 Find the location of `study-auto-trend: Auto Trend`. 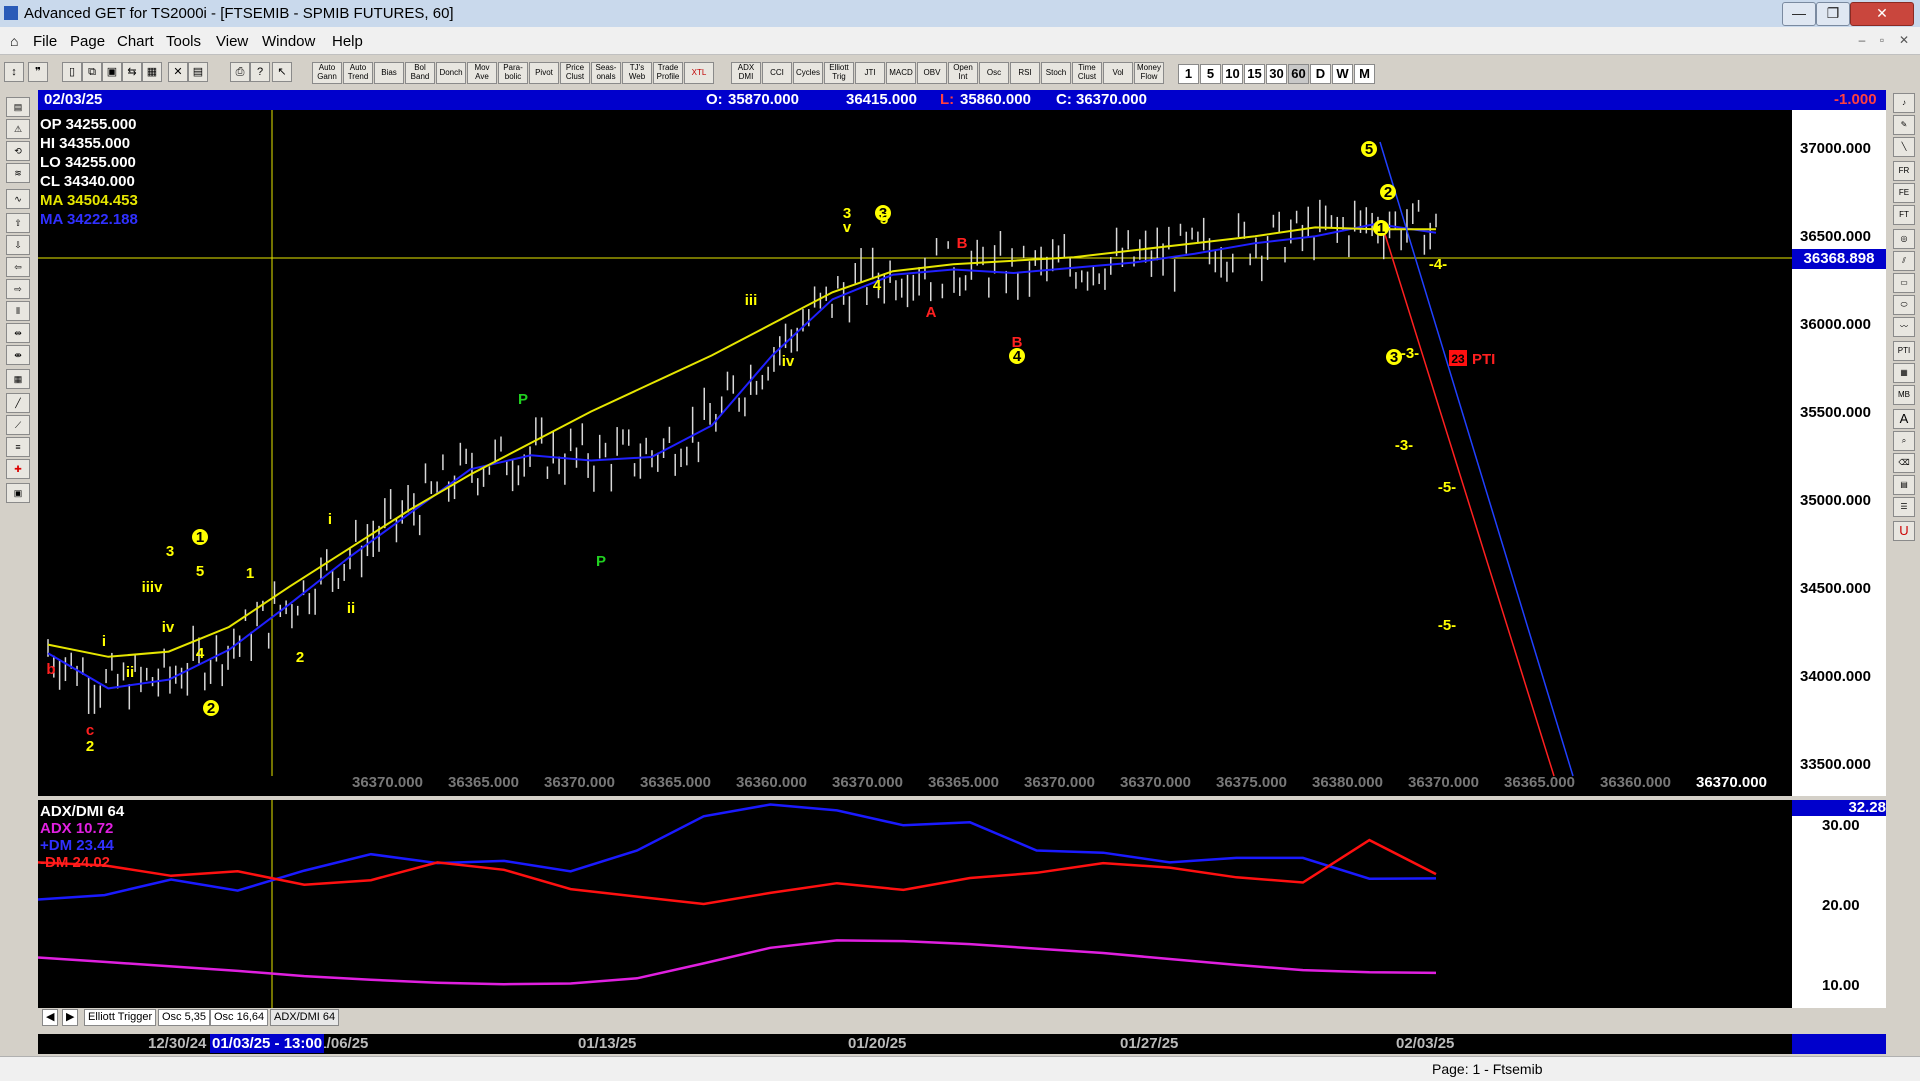

study-auto-trend: Auto Trend is located at coordinates (358, 73).